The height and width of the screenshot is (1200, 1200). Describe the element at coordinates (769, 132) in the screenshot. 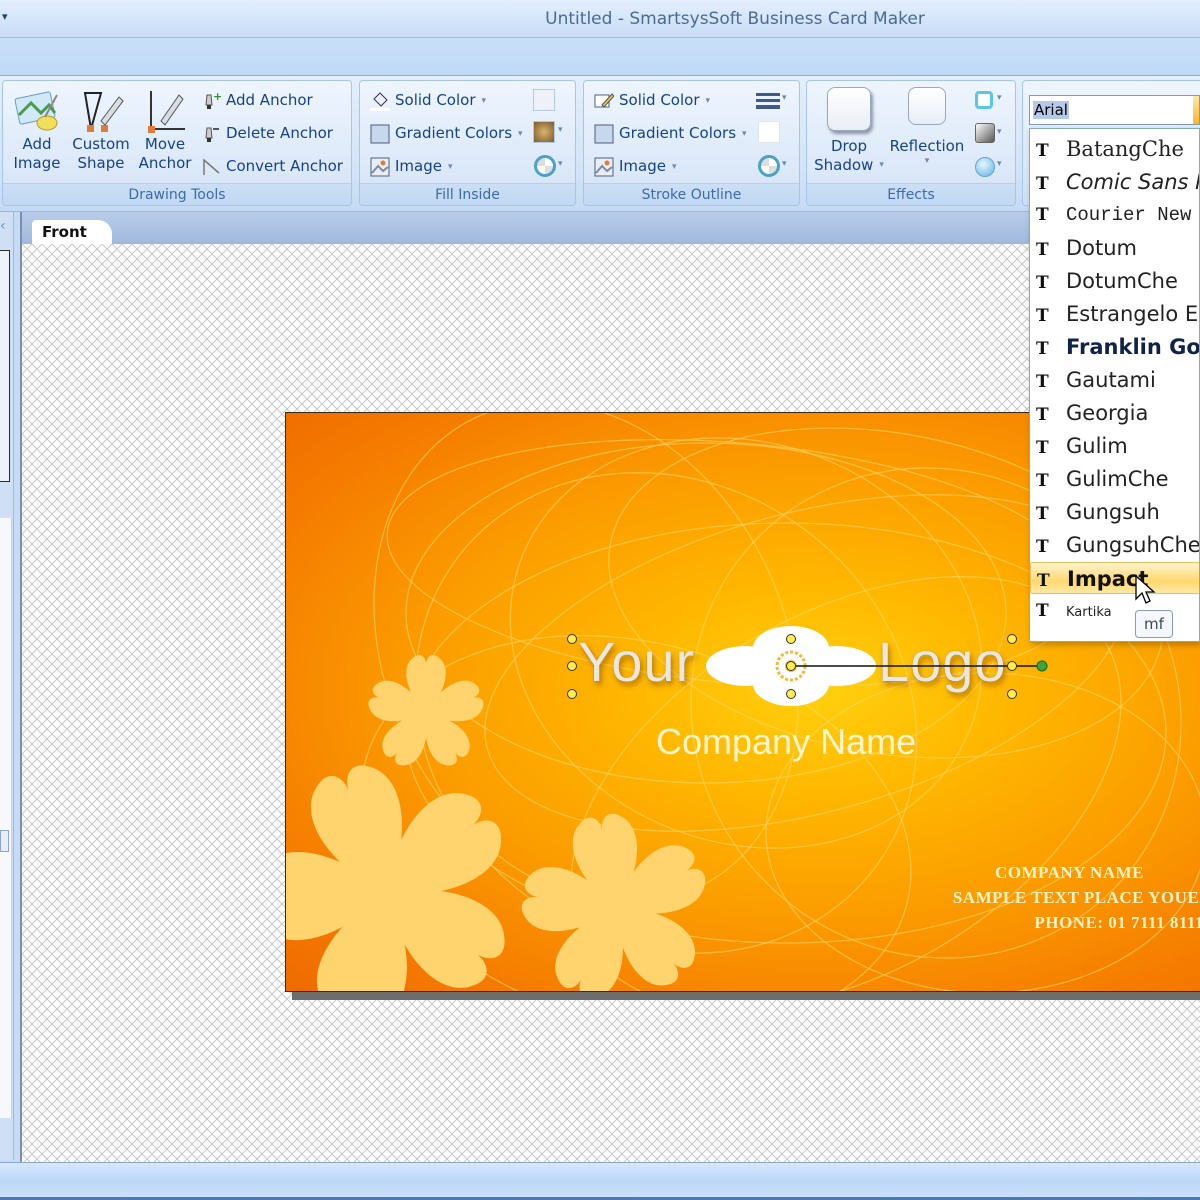

I see `stroke-color-swatch` at that location.